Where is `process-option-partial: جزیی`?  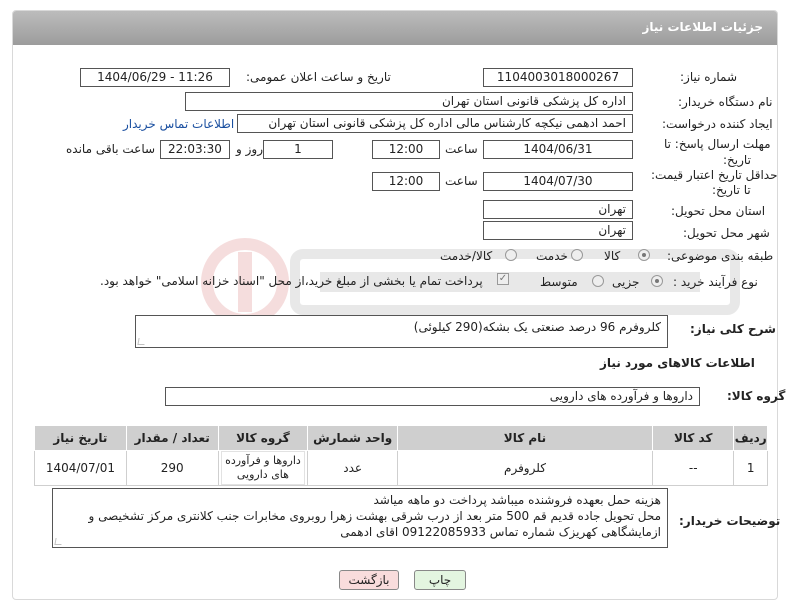 process-option-partial: جزیی is located at coordinates (626, 282).